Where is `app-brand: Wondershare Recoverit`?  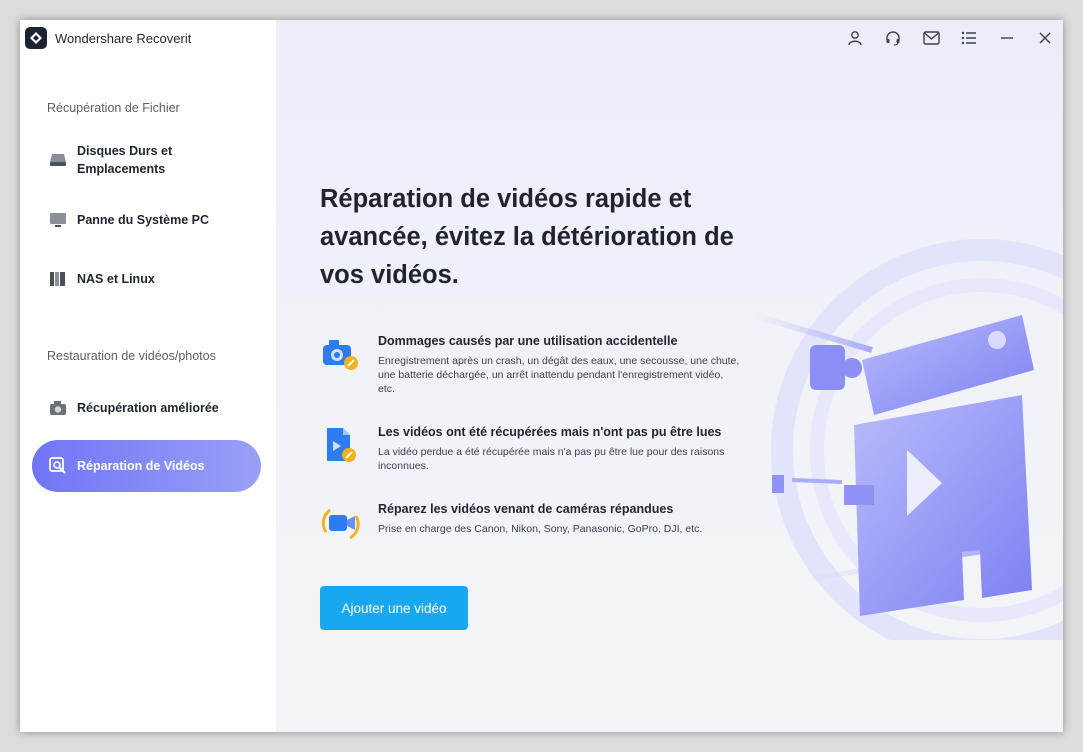 app-brand: Wondershare Recoverit is located at coordinates (108, 38).